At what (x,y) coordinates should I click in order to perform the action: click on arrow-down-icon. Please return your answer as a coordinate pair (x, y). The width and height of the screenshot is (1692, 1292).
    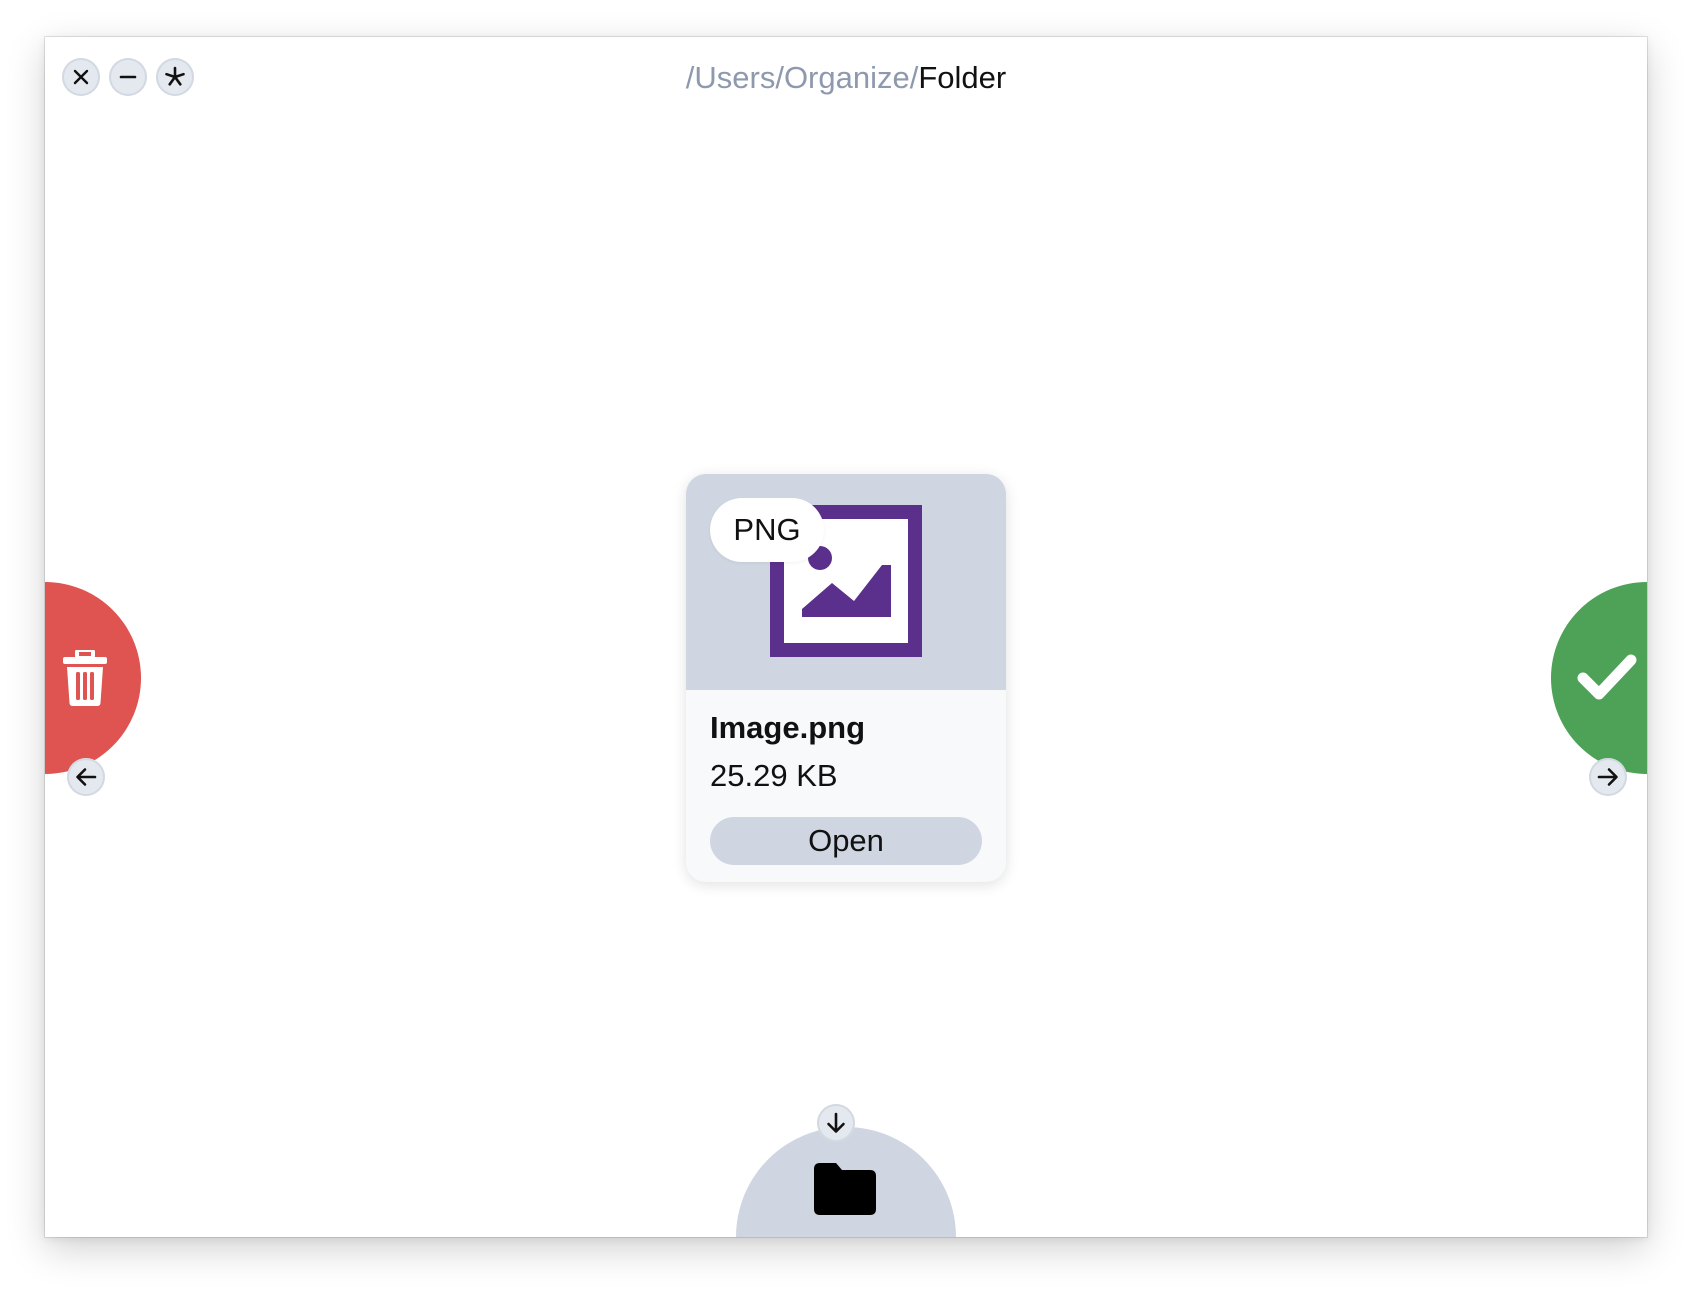
    Looking at the image, I should click on (836, 1122).